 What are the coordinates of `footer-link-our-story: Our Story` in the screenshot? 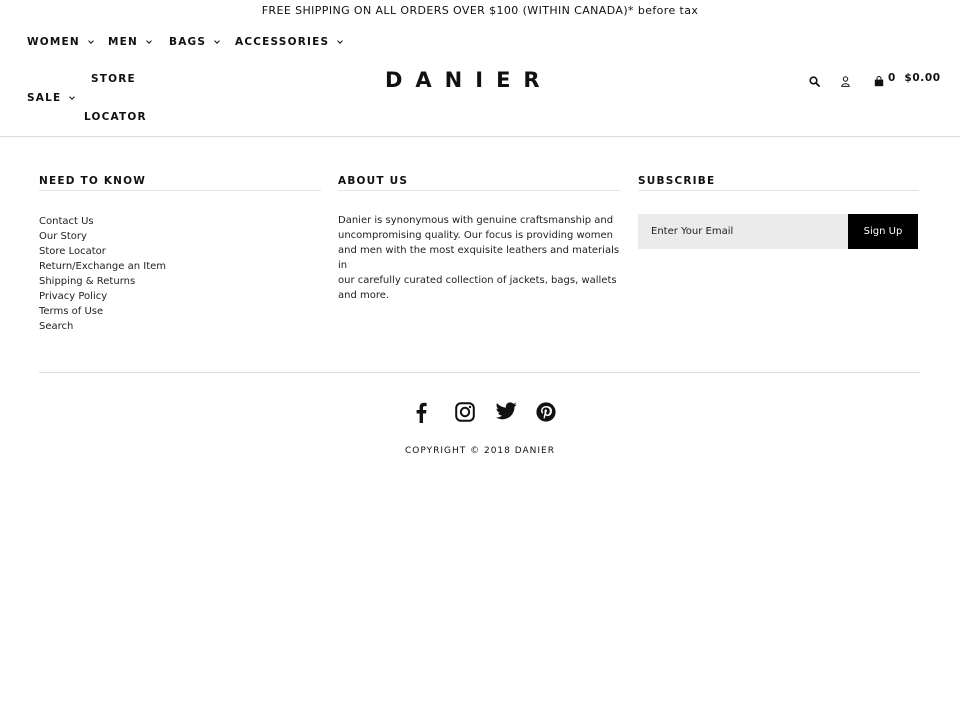 It's located at (180, 236).